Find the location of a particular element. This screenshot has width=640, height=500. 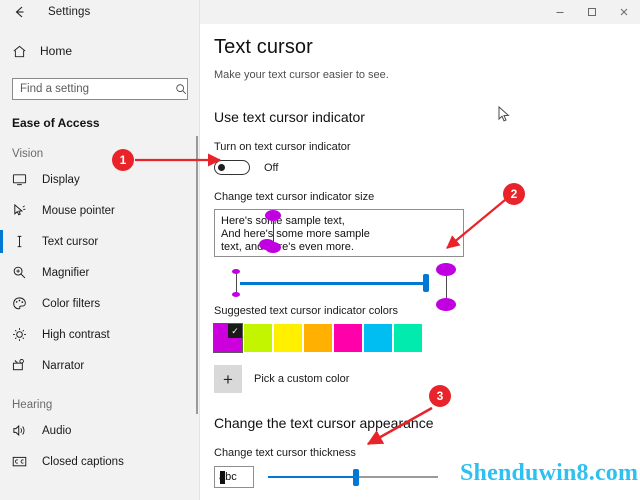

turn-on-text-cursor-indicator-row: Off is located at coordinates (427, 167).